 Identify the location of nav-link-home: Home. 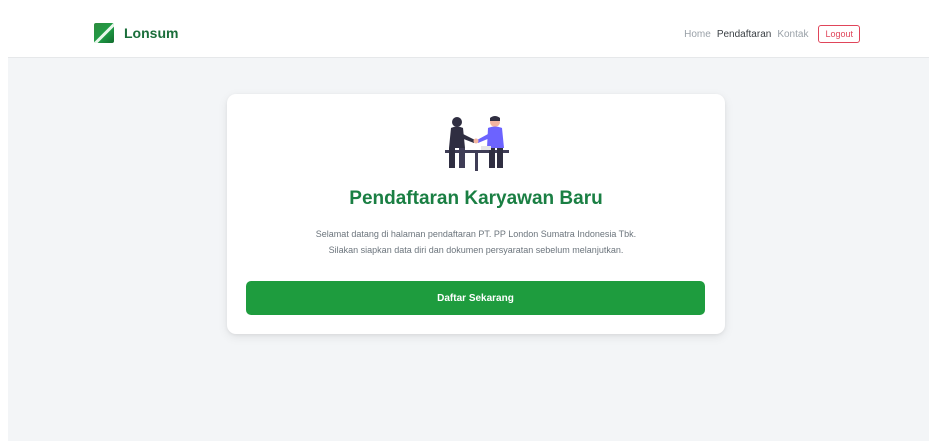
(697, 34).